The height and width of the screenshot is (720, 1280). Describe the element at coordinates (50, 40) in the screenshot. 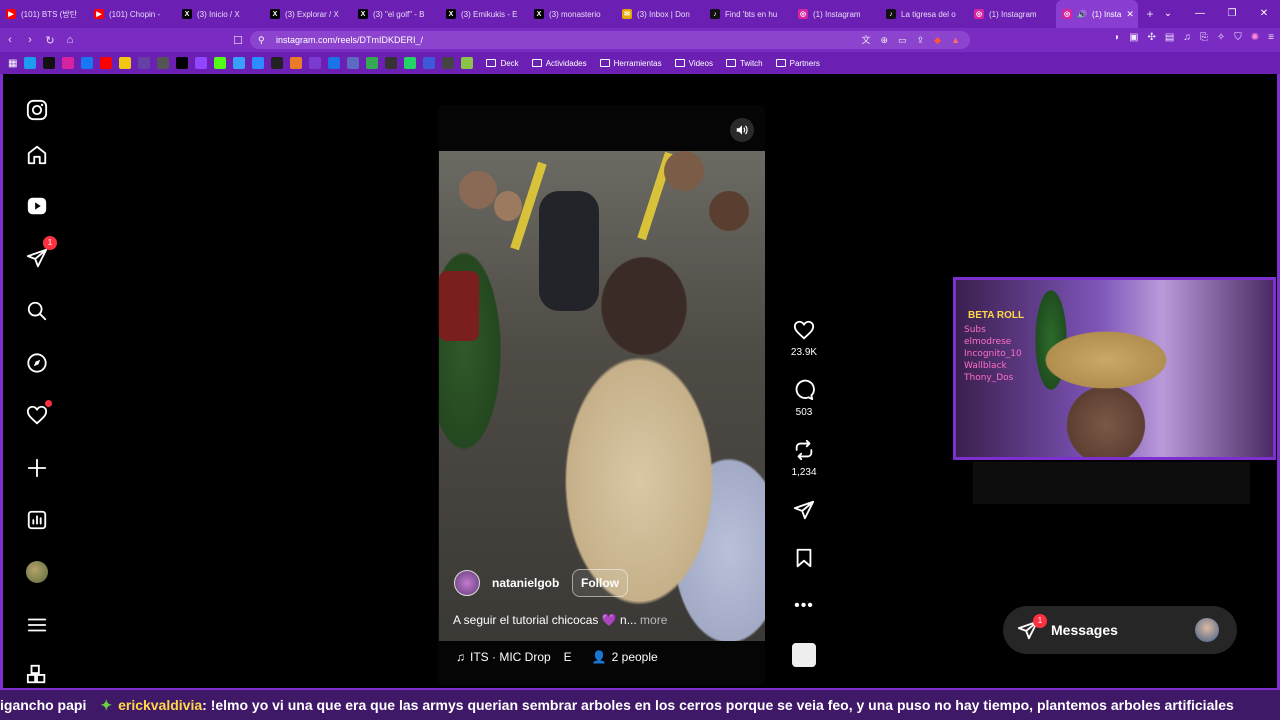

I see `reload-icon: ↻` at that location.